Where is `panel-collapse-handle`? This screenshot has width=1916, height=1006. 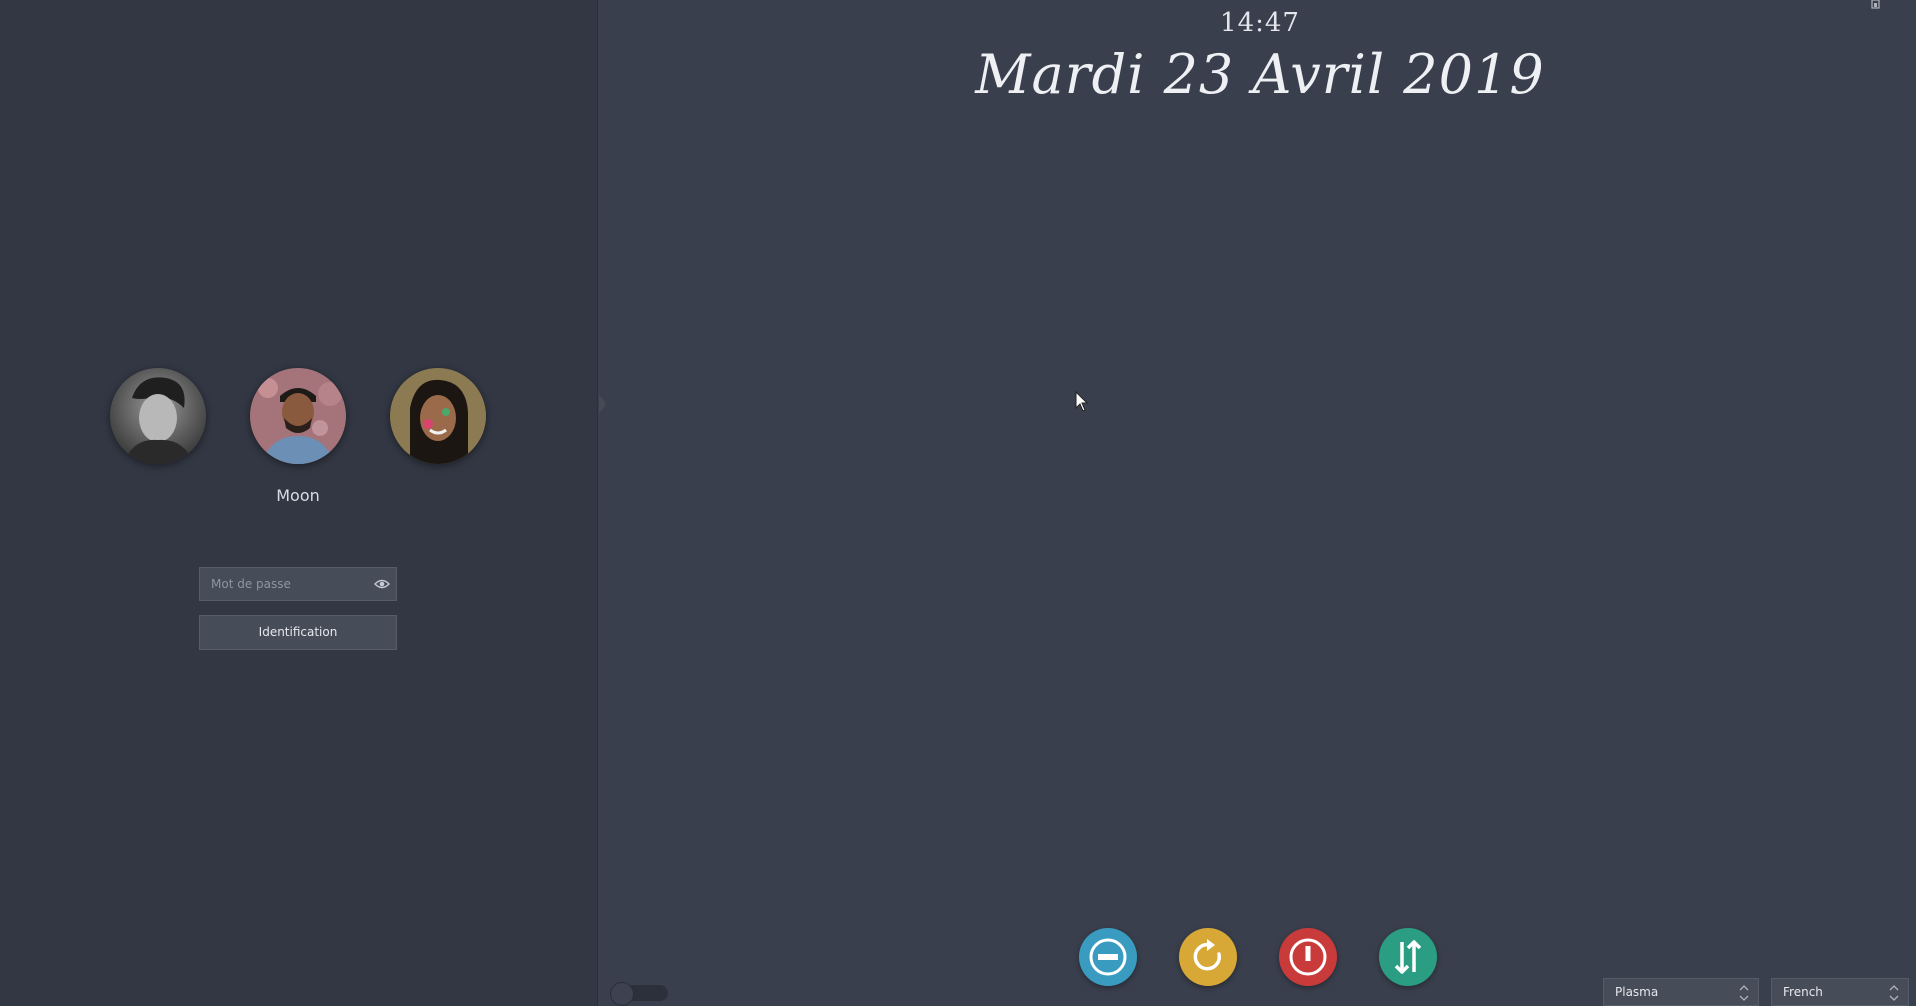 panel-collapse-handle is located at coordinates (603, 404).